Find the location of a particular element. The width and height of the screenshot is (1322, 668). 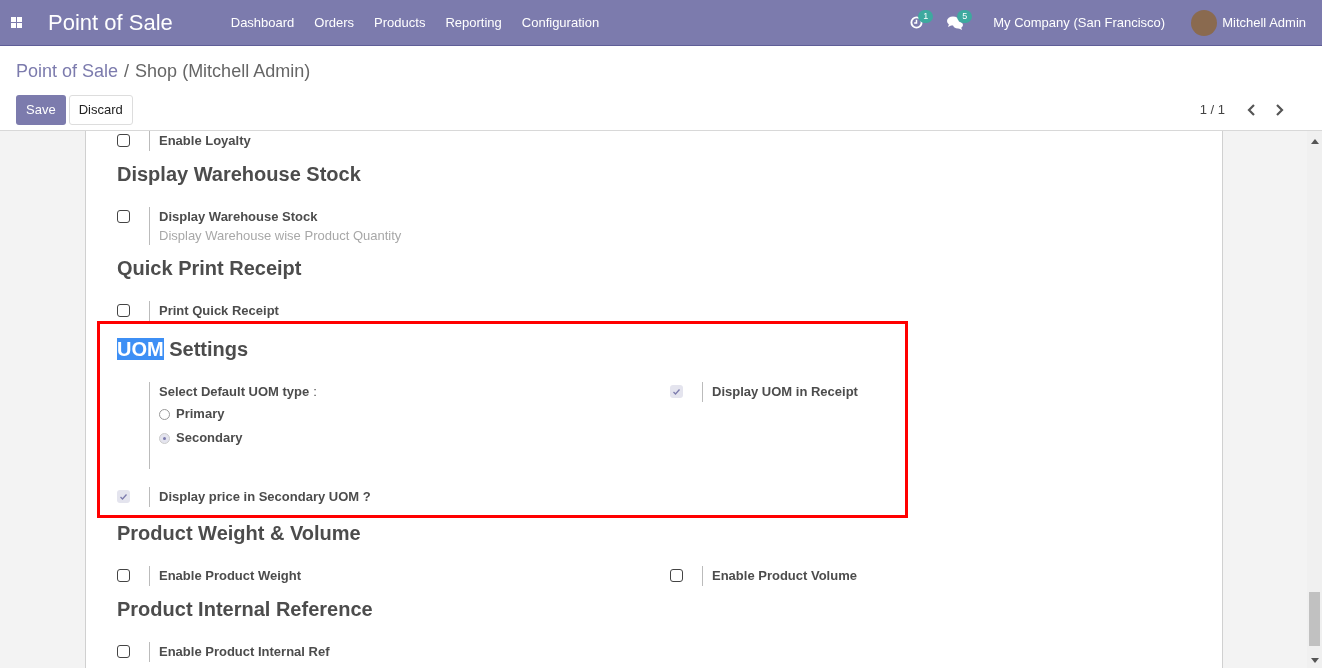

save-button: Save is located at coordinates (41, 110).